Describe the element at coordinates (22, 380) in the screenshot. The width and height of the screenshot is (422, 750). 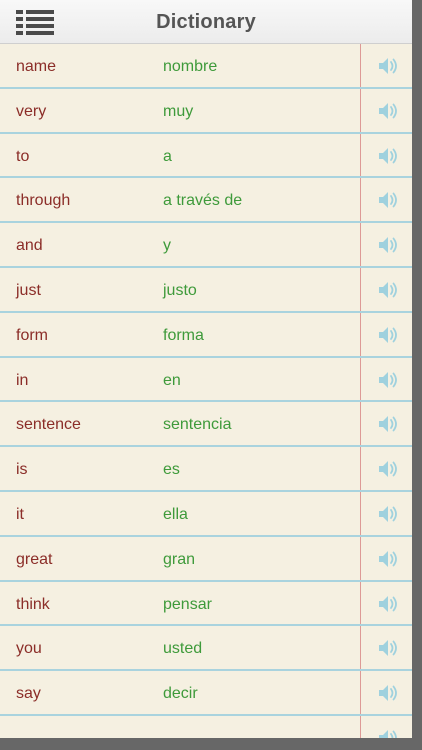
I see `english-word: in` at that location.